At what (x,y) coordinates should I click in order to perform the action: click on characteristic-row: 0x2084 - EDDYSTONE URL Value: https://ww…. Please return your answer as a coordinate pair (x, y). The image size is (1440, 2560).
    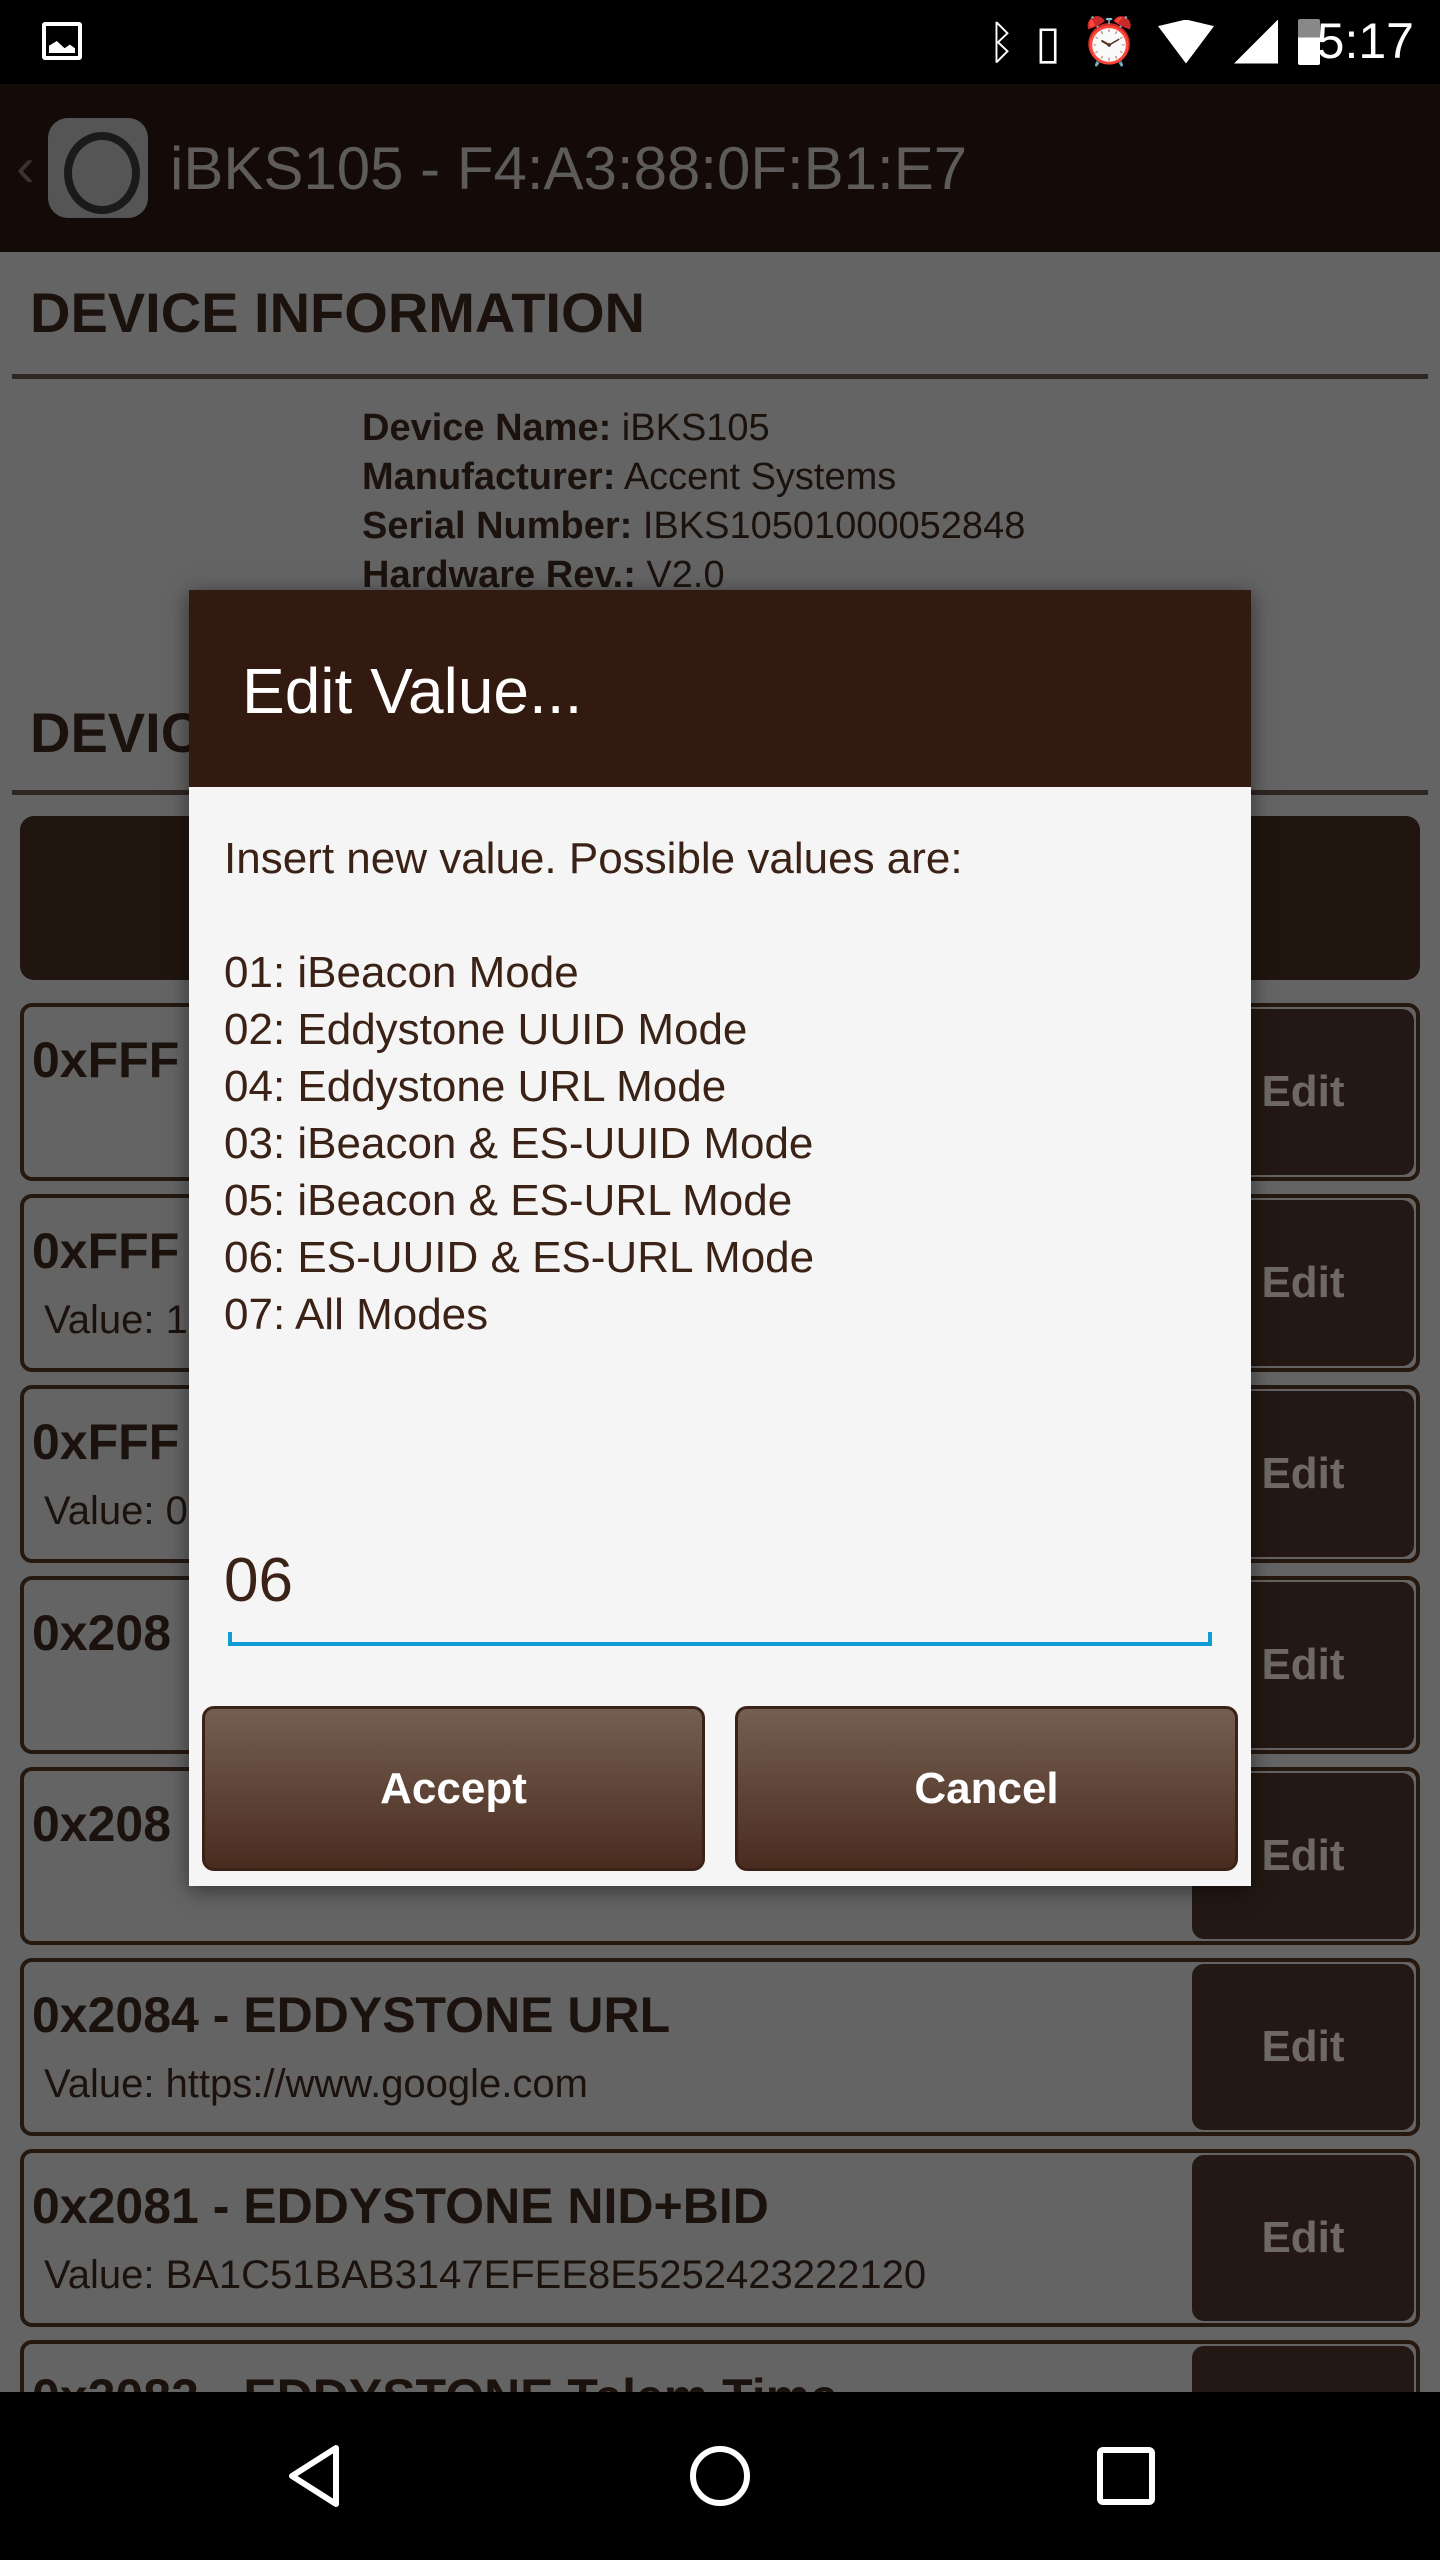
    Looking at the image, I should click on (720, 2047).